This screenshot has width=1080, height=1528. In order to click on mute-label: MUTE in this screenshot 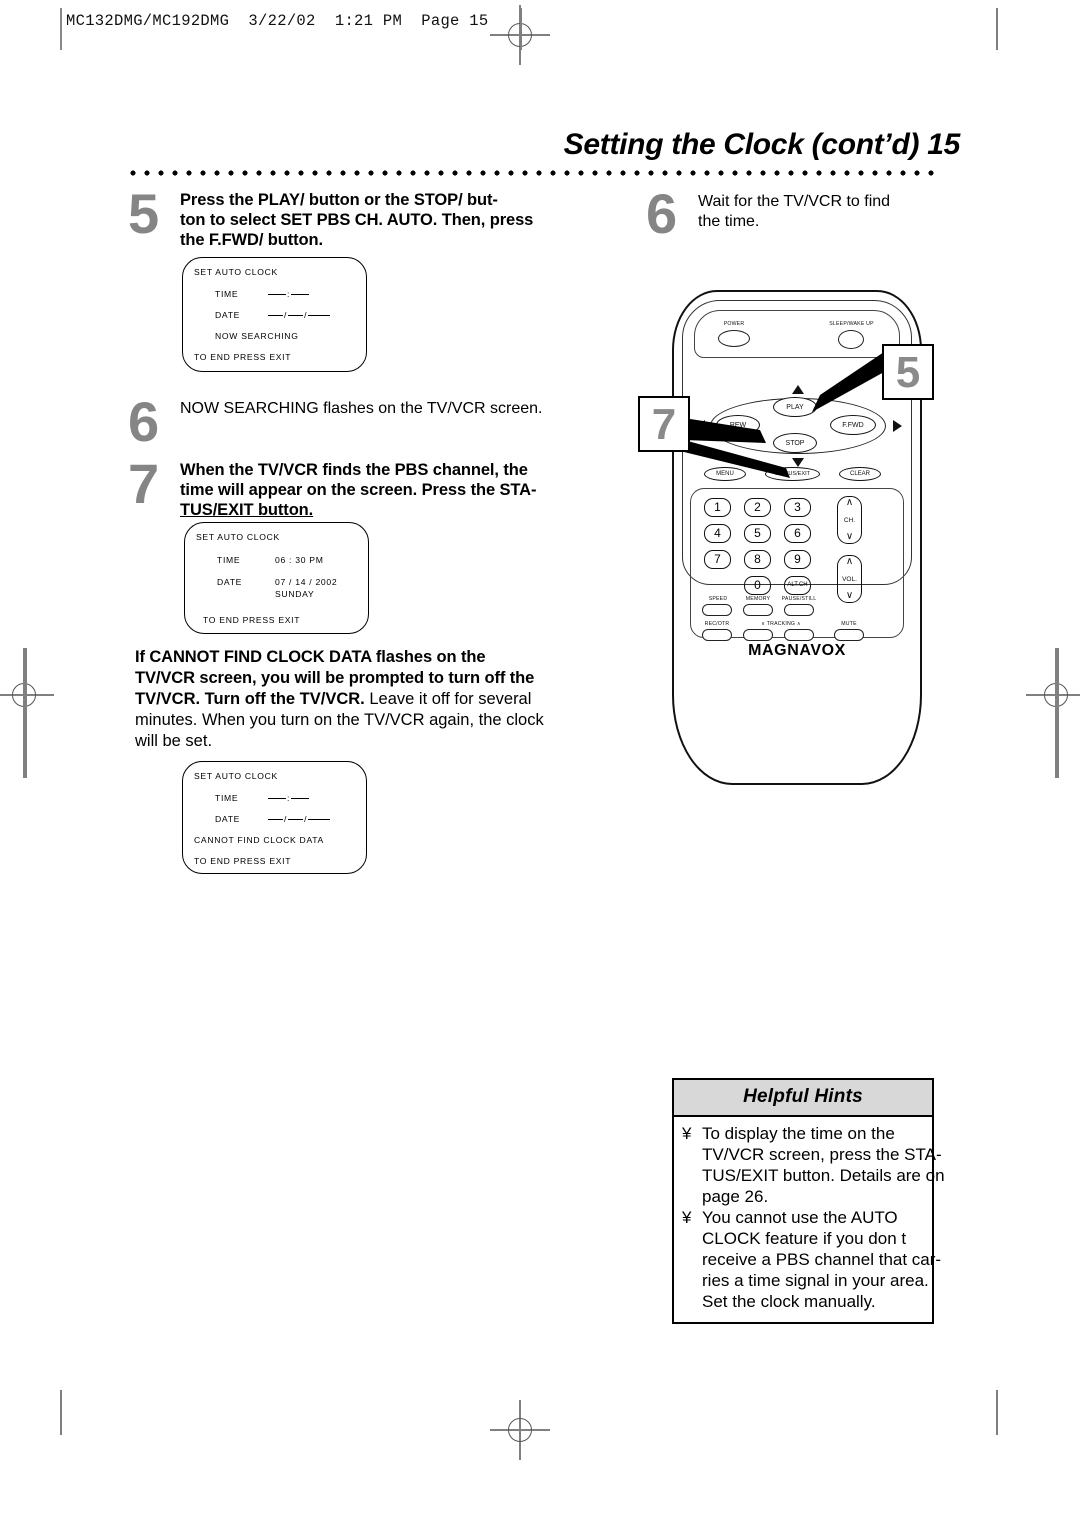, I will do `click(849, 624)`.